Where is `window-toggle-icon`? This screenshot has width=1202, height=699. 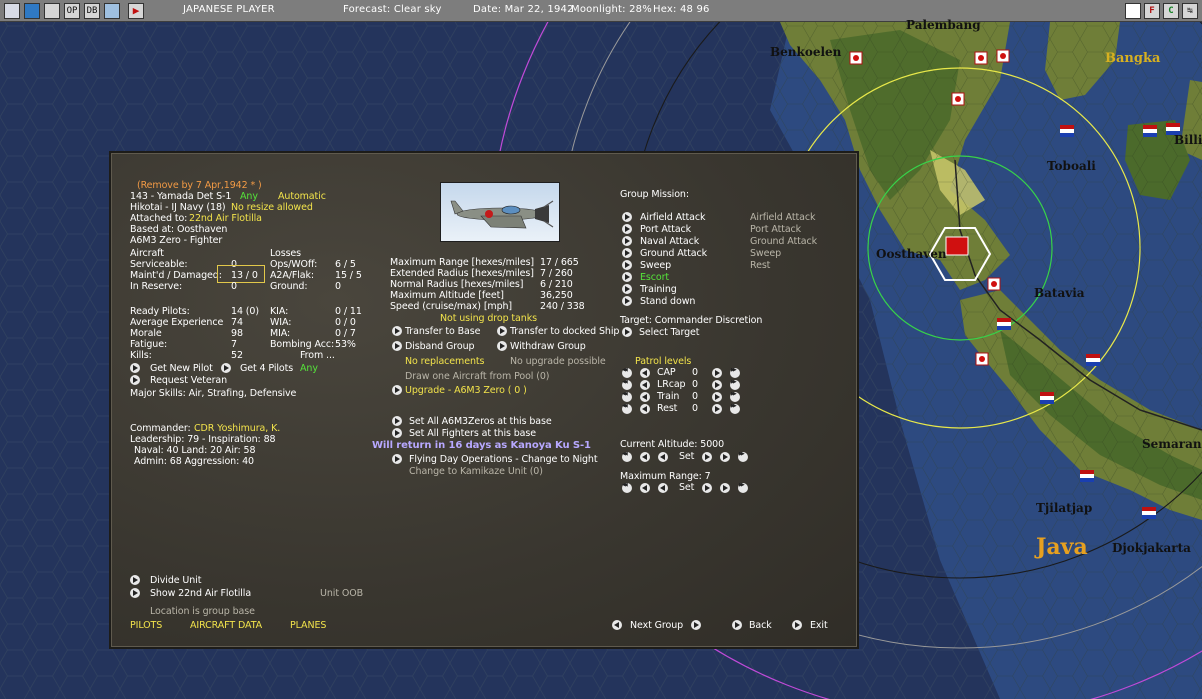
window-toggle-icon is located at coordinates (1133, 11).